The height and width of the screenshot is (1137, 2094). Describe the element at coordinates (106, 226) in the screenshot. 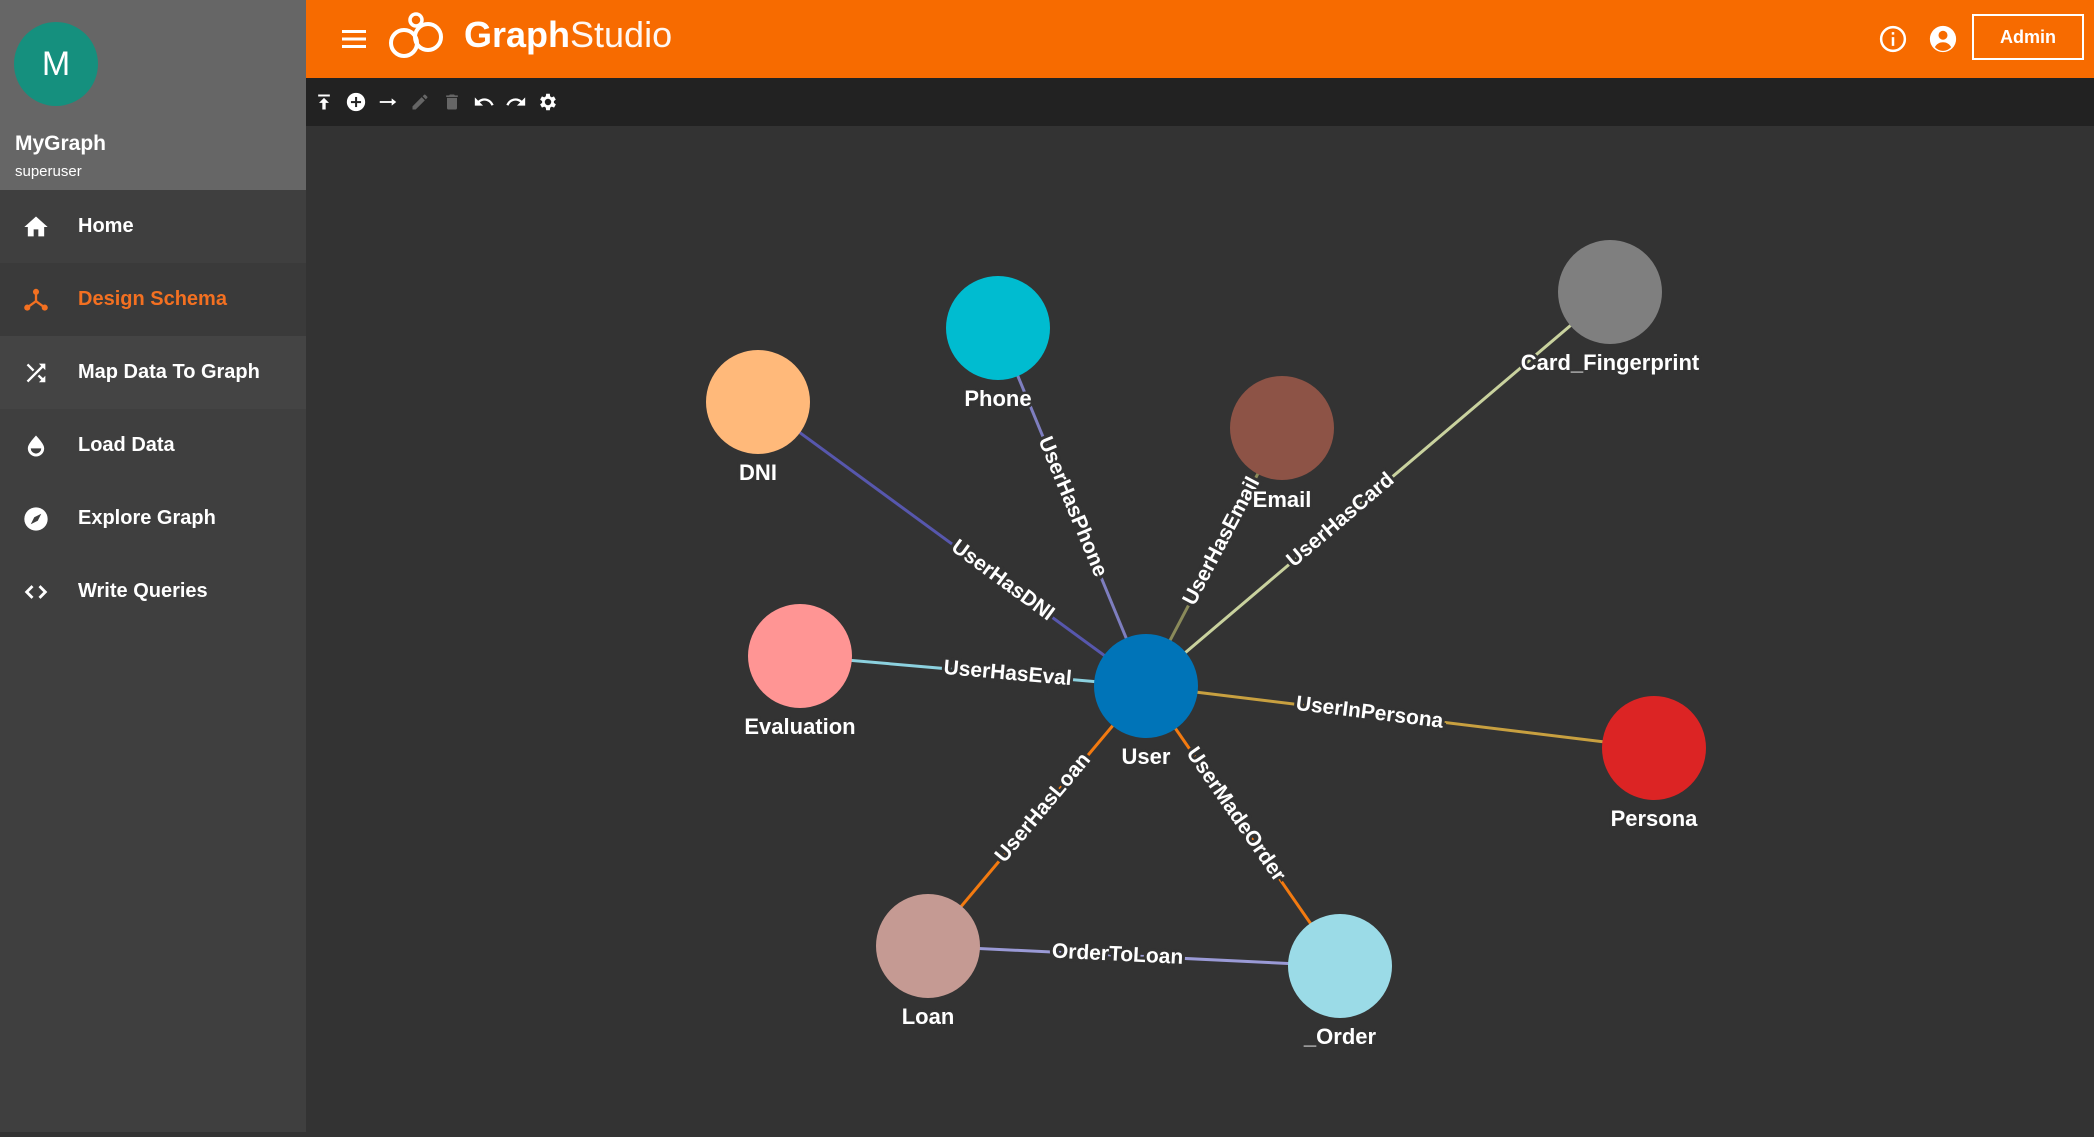

I see `sidebar-item-label: Home` at that location.